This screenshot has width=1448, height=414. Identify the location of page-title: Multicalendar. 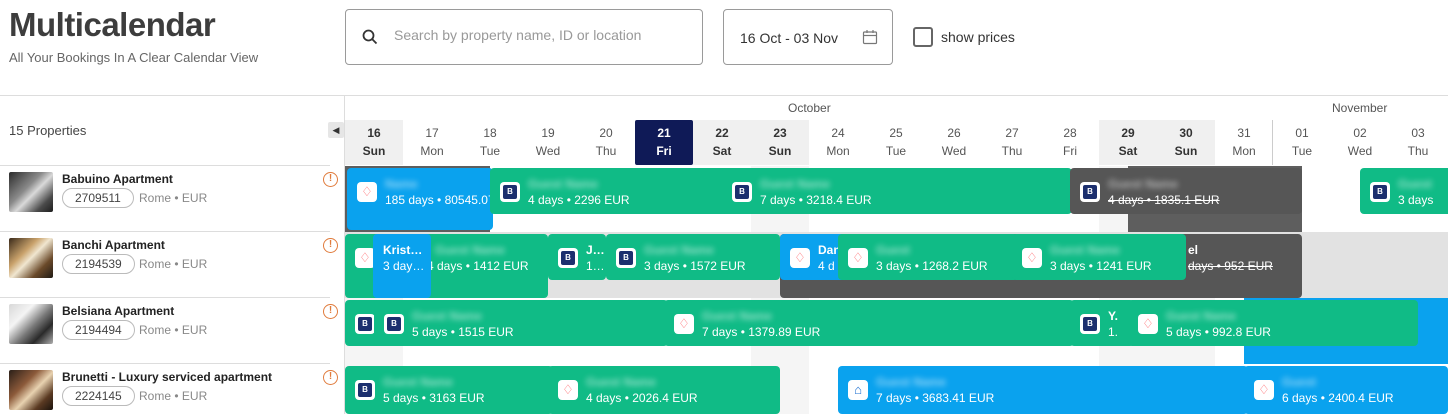
(112, 24).